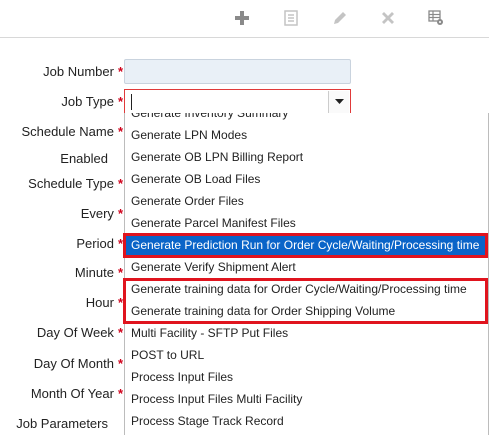 The height and width of the screenshot is (435, 489). Describe the element at coordinates (237, 71) in the screenshot. I see `job-number-input` at that location.